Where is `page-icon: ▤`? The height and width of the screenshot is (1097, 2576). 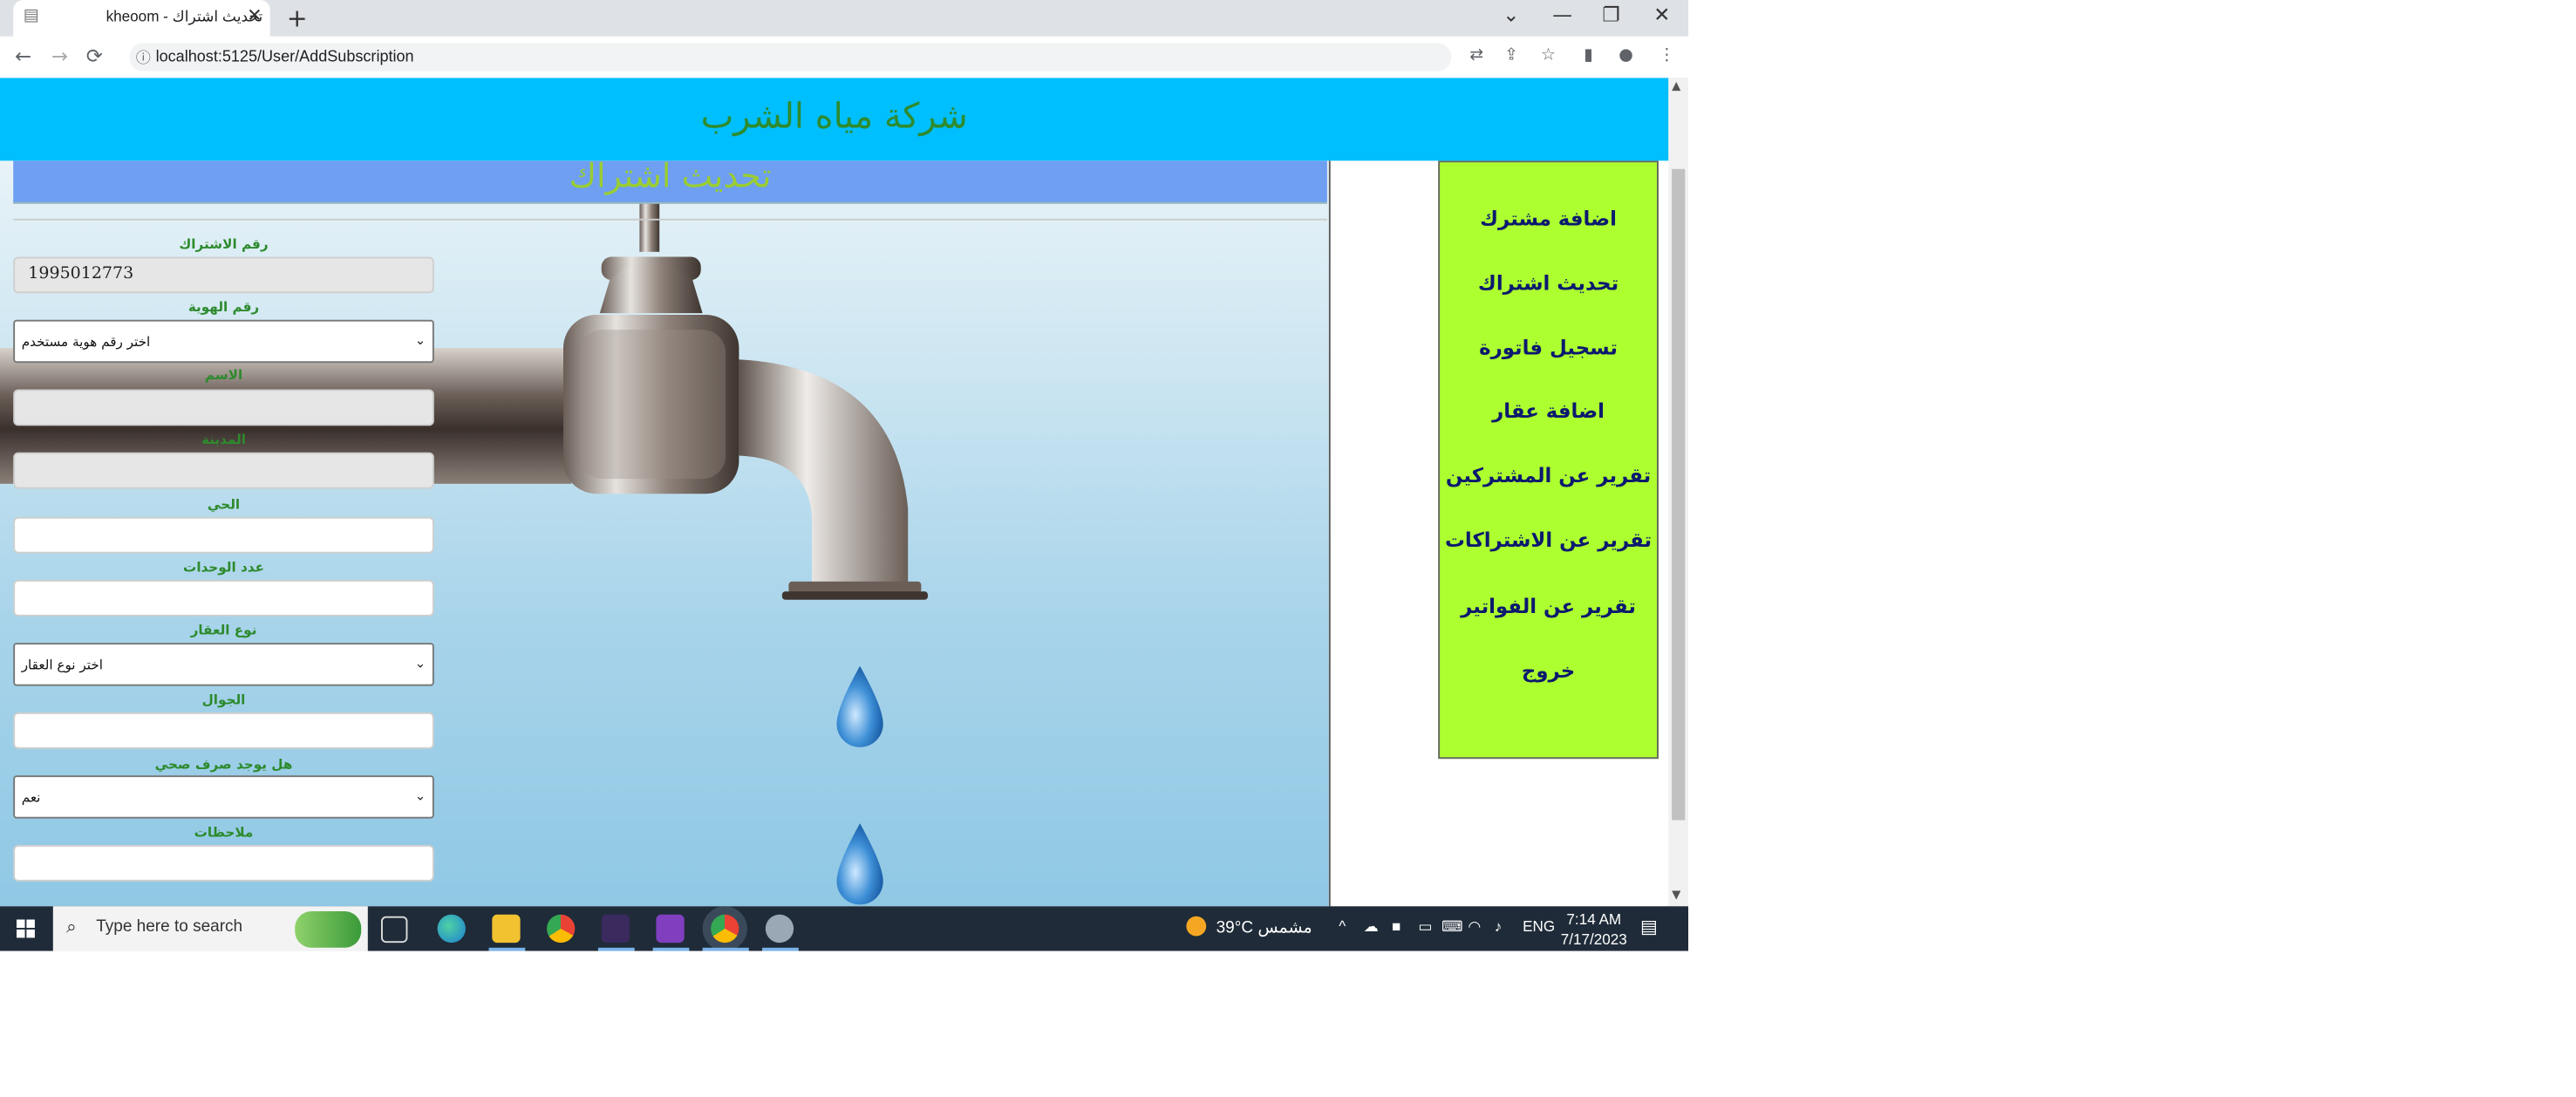
page-icon: ▤ is located at coordinates (31, 15).